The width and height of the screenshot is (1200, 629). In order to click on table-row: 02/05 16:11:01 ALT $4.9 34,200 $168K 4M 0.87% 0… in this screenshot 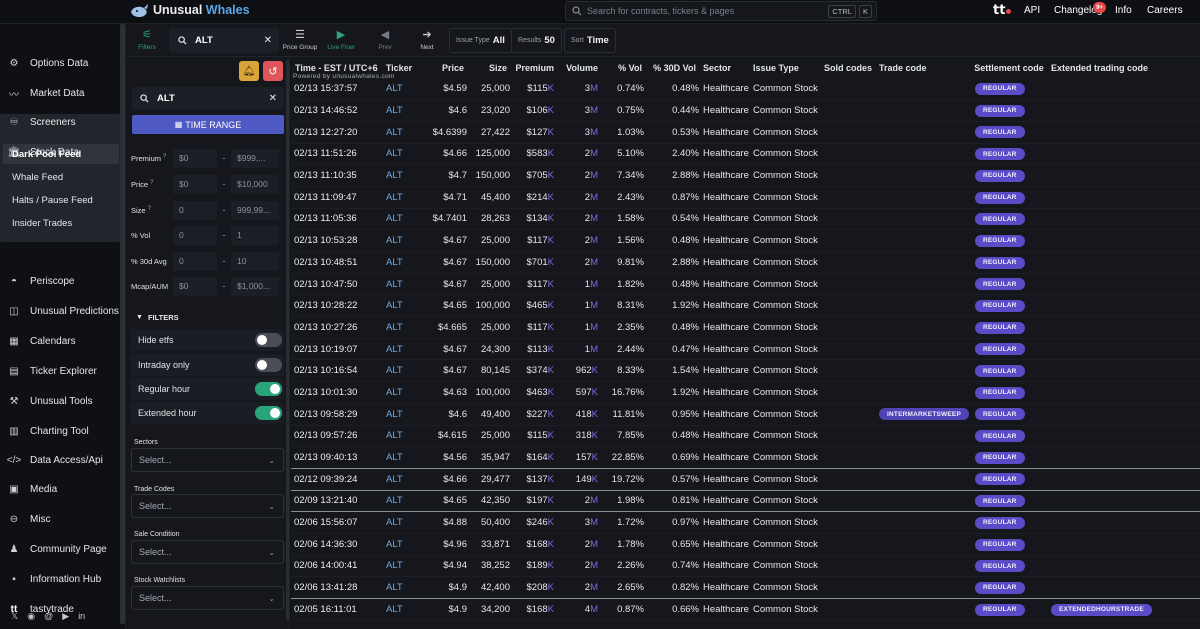, I will do `click(745, 610)`.